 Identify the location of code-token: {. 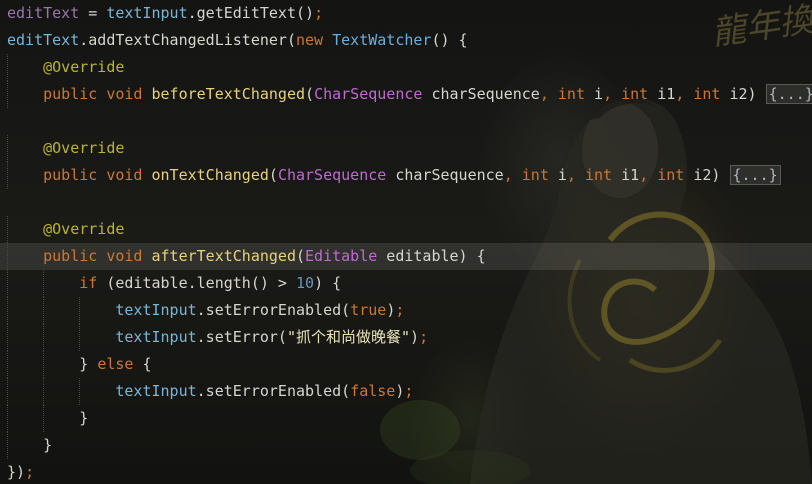
(142, 364).